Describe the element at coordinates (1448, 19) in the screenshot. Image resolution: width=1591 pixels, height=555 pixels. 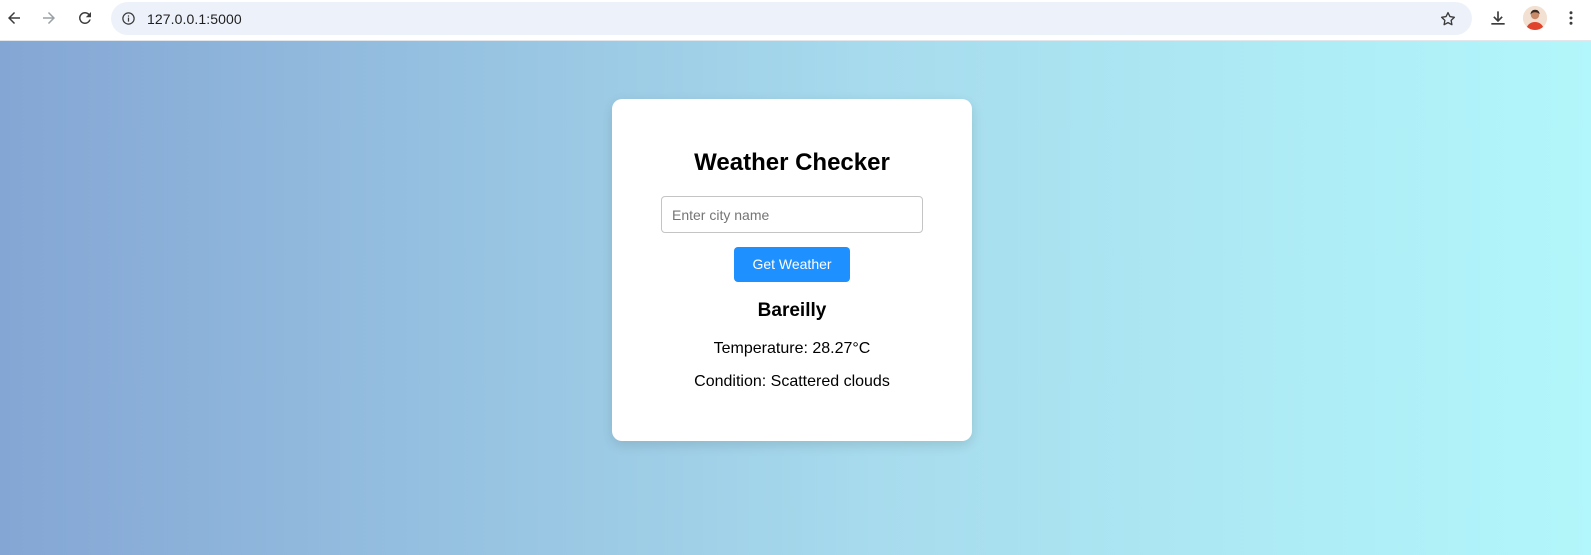
I see `star-icon` at that location.